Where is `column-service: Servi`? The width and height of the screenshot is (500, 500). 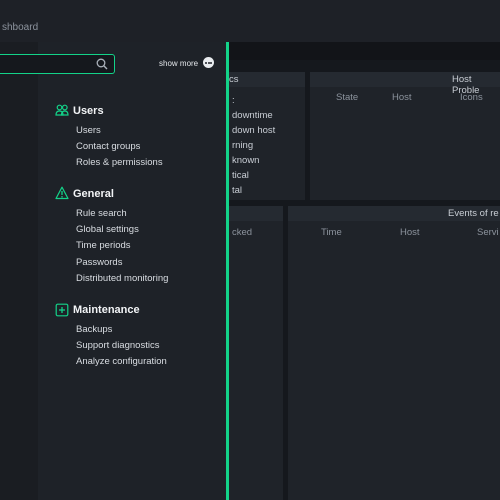
column-service: Servi is located at coordinates (488, 232).